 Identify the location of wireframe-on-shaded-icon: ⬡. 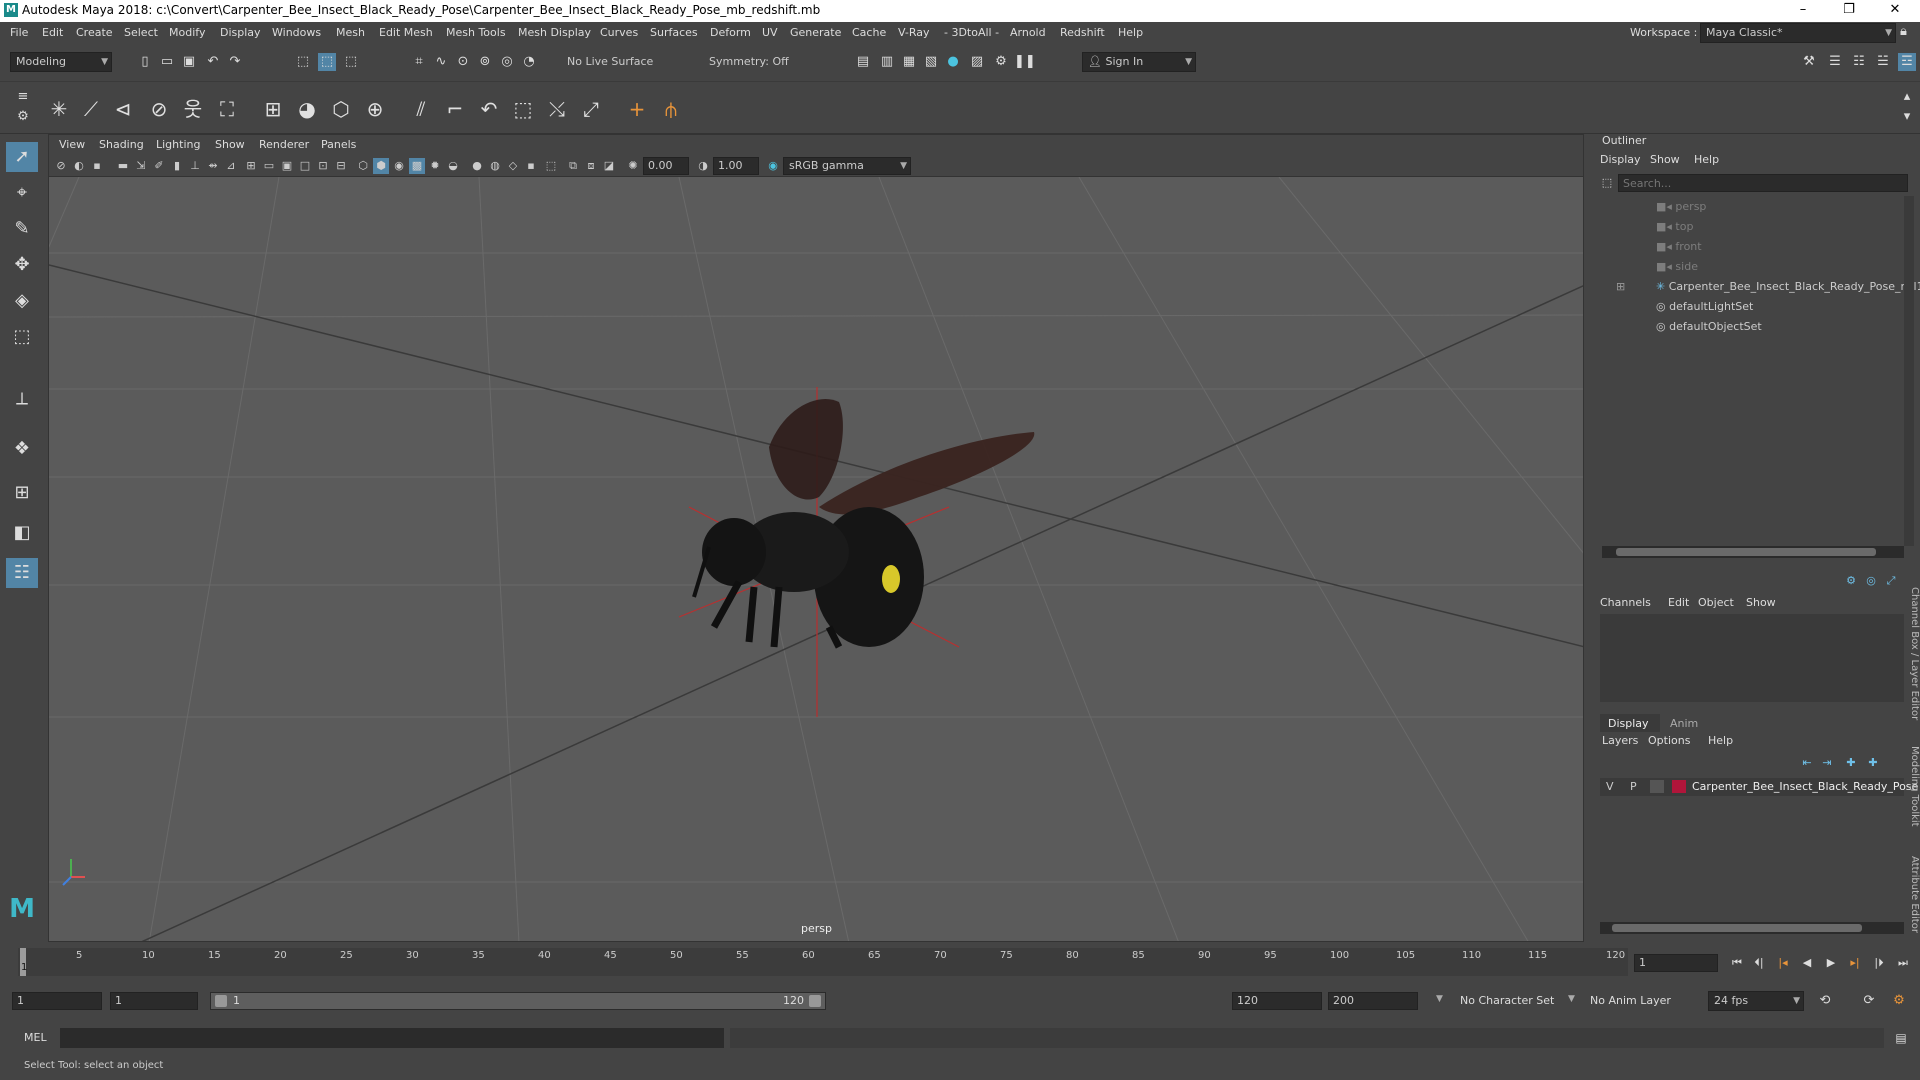
(363, 166).